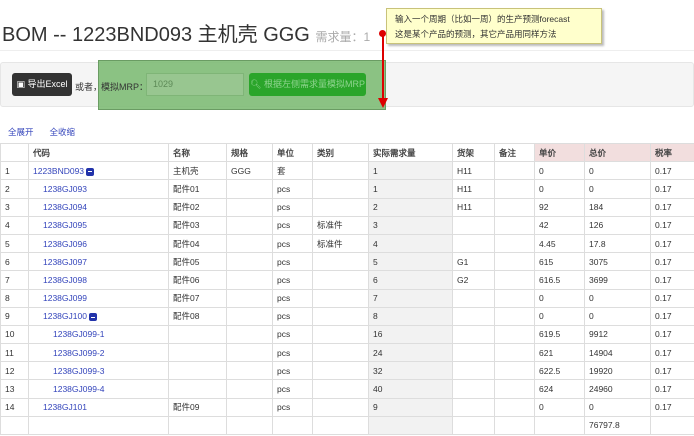 This screenshot has height=436, width=694. Describe the element at coordinates (14, 371) in the screenshot. I see `cell-n: 12` at that location.